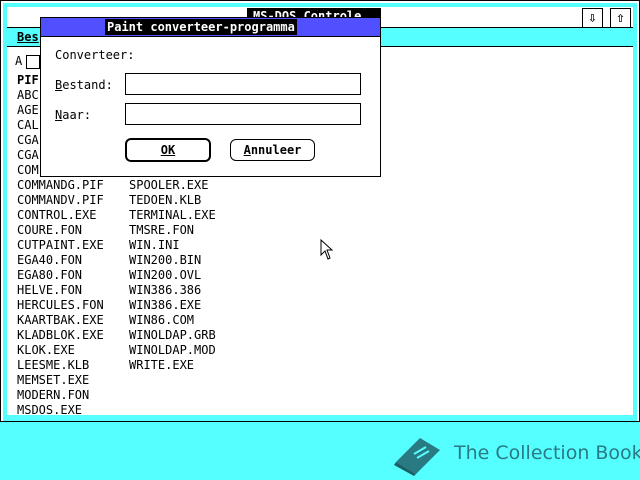 Image resolution: width=640 pixels, height=480 pixels. Describe the element at coordinates (276, 150) in the screenshot. I see `cancel-button-rest: nnuleer` at that location.